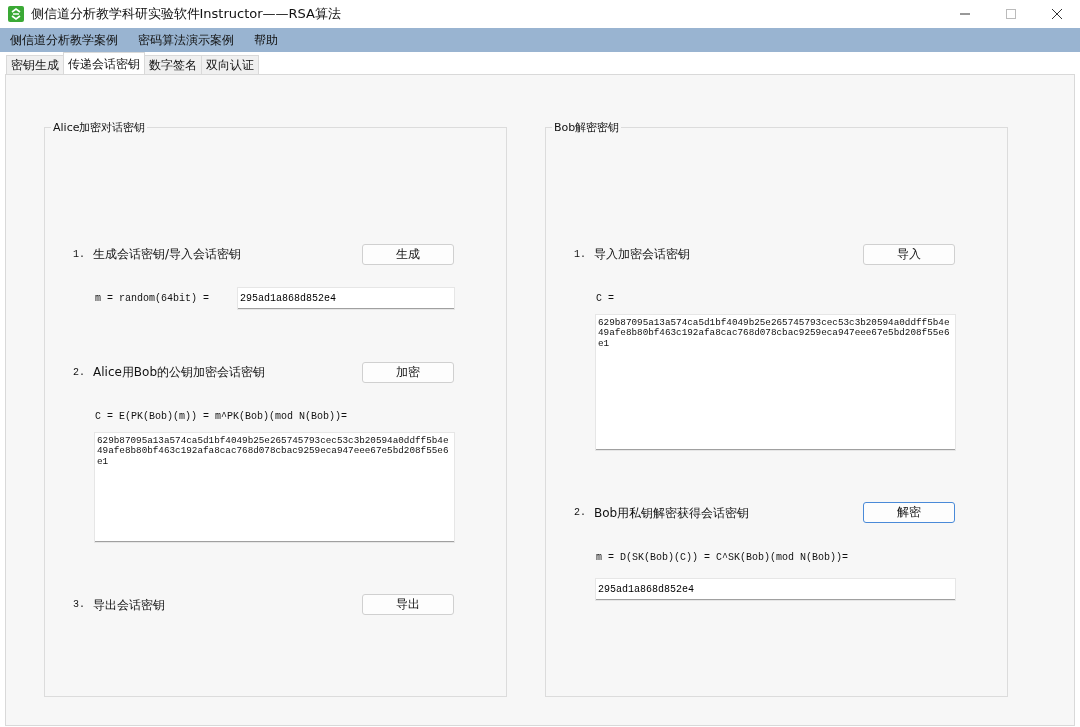 The width and height of the screenshot is (1080, 727). Describe the element at coordinates (221, 416) in the screenshot. I see `formula-text: C = E(PK(Bob)(m)) = m^PK(Bob)(mod N(Bob))=` at that location.